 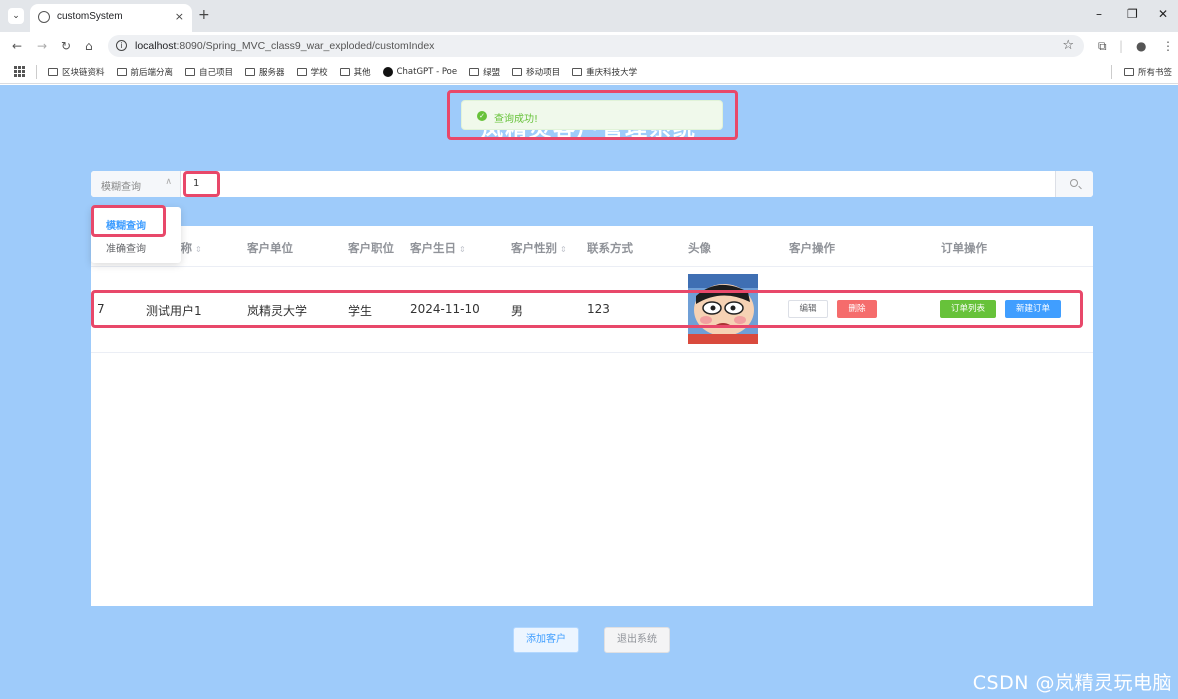 I want to click on column-header-birthday: 客户生日 ⇕, so click(x=438, y=248).